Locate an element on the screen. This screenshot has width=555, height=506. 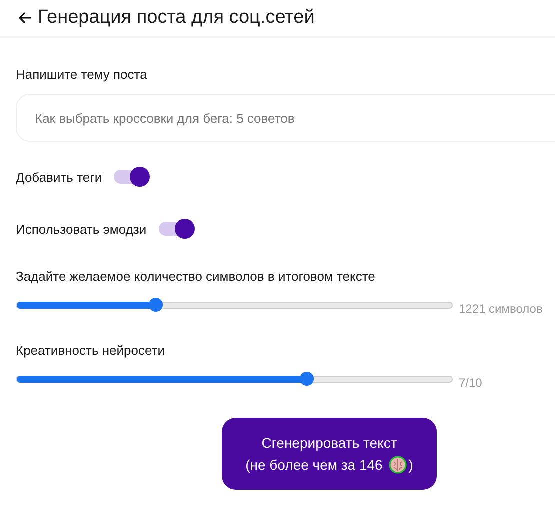
slider-label: Задайте желаемое количество символов в итоговом тексте is located at coordinates (196, 276).